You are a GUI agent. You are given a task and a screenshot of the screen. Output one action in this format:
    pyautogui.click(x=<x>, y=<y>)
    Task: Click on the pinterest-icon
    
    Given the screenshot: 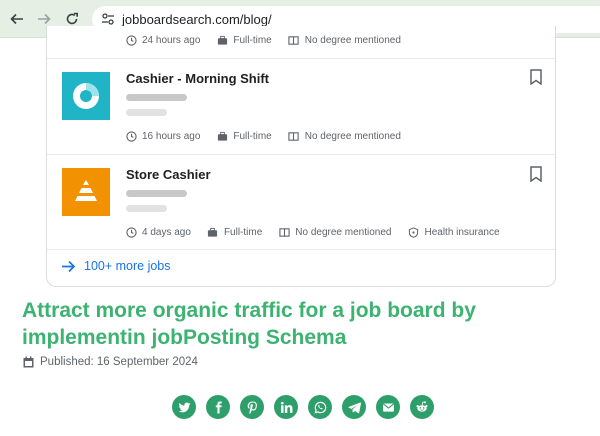 What is the action you would take?
    pyautogui.click(x=252, y=407)
    